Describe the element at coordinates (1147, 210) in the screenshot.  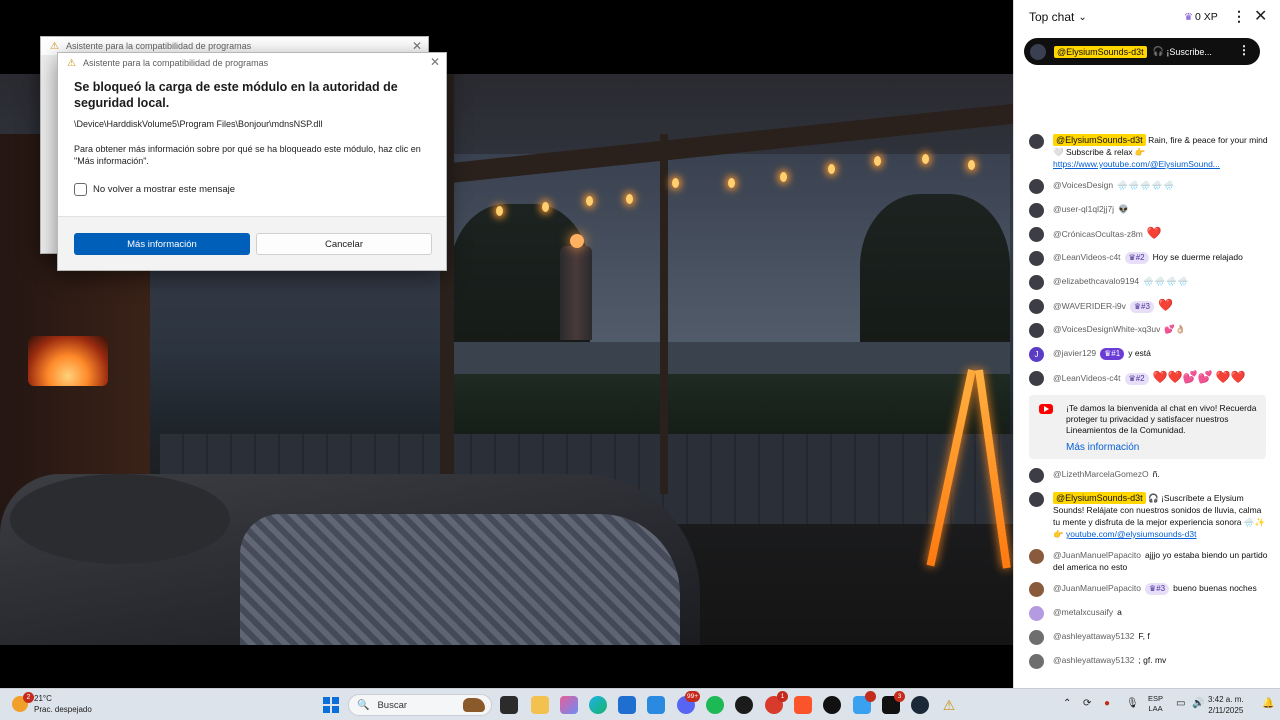
I see `chat-message: @user-ql1ql2jj7j 👽` at that location.